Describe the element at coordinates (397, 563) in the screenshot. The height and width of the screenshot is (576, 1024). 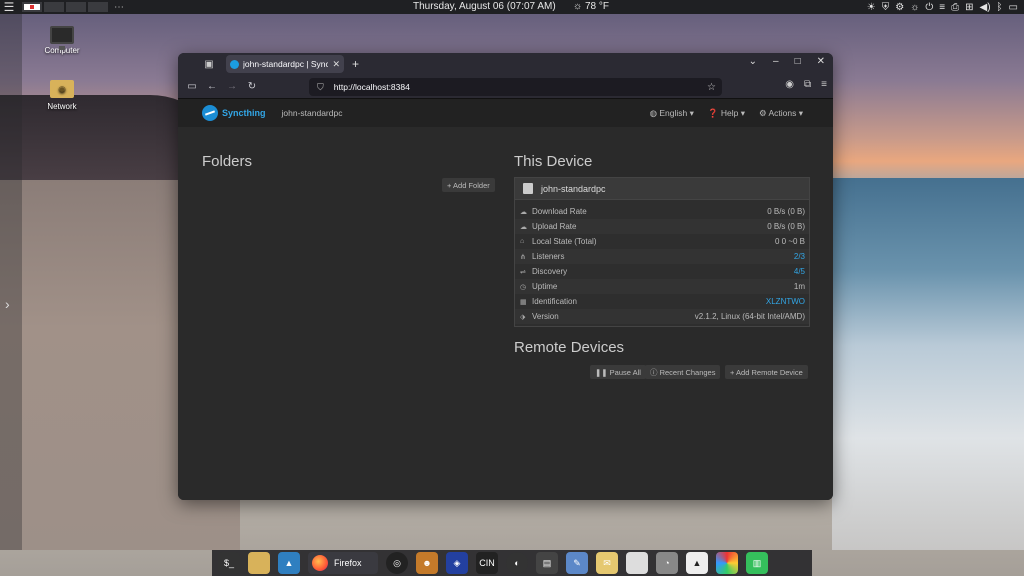
I see `spiral-app-icon: ◎` at that location.